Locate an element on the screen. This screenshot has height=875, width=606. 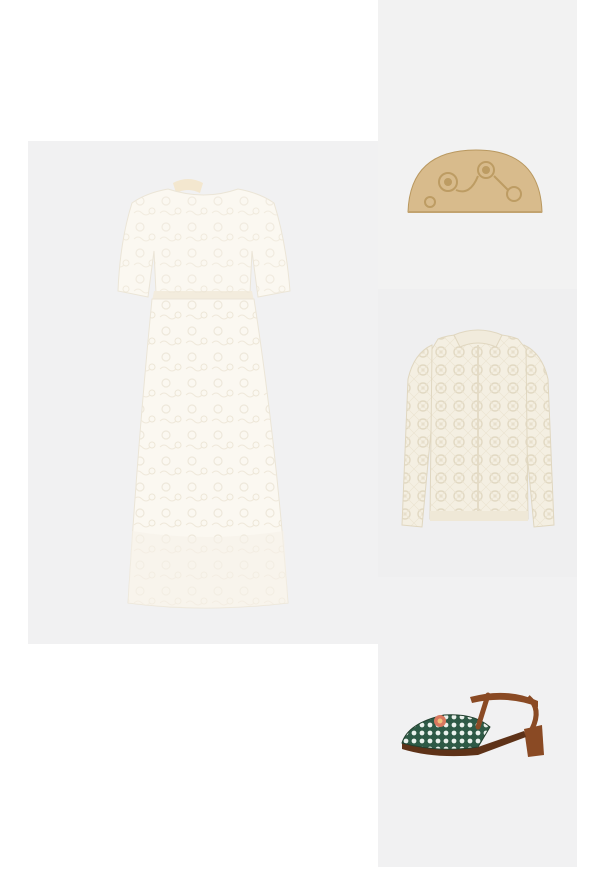
raffia-clutch-illustration is located at coordinates (475, 181).